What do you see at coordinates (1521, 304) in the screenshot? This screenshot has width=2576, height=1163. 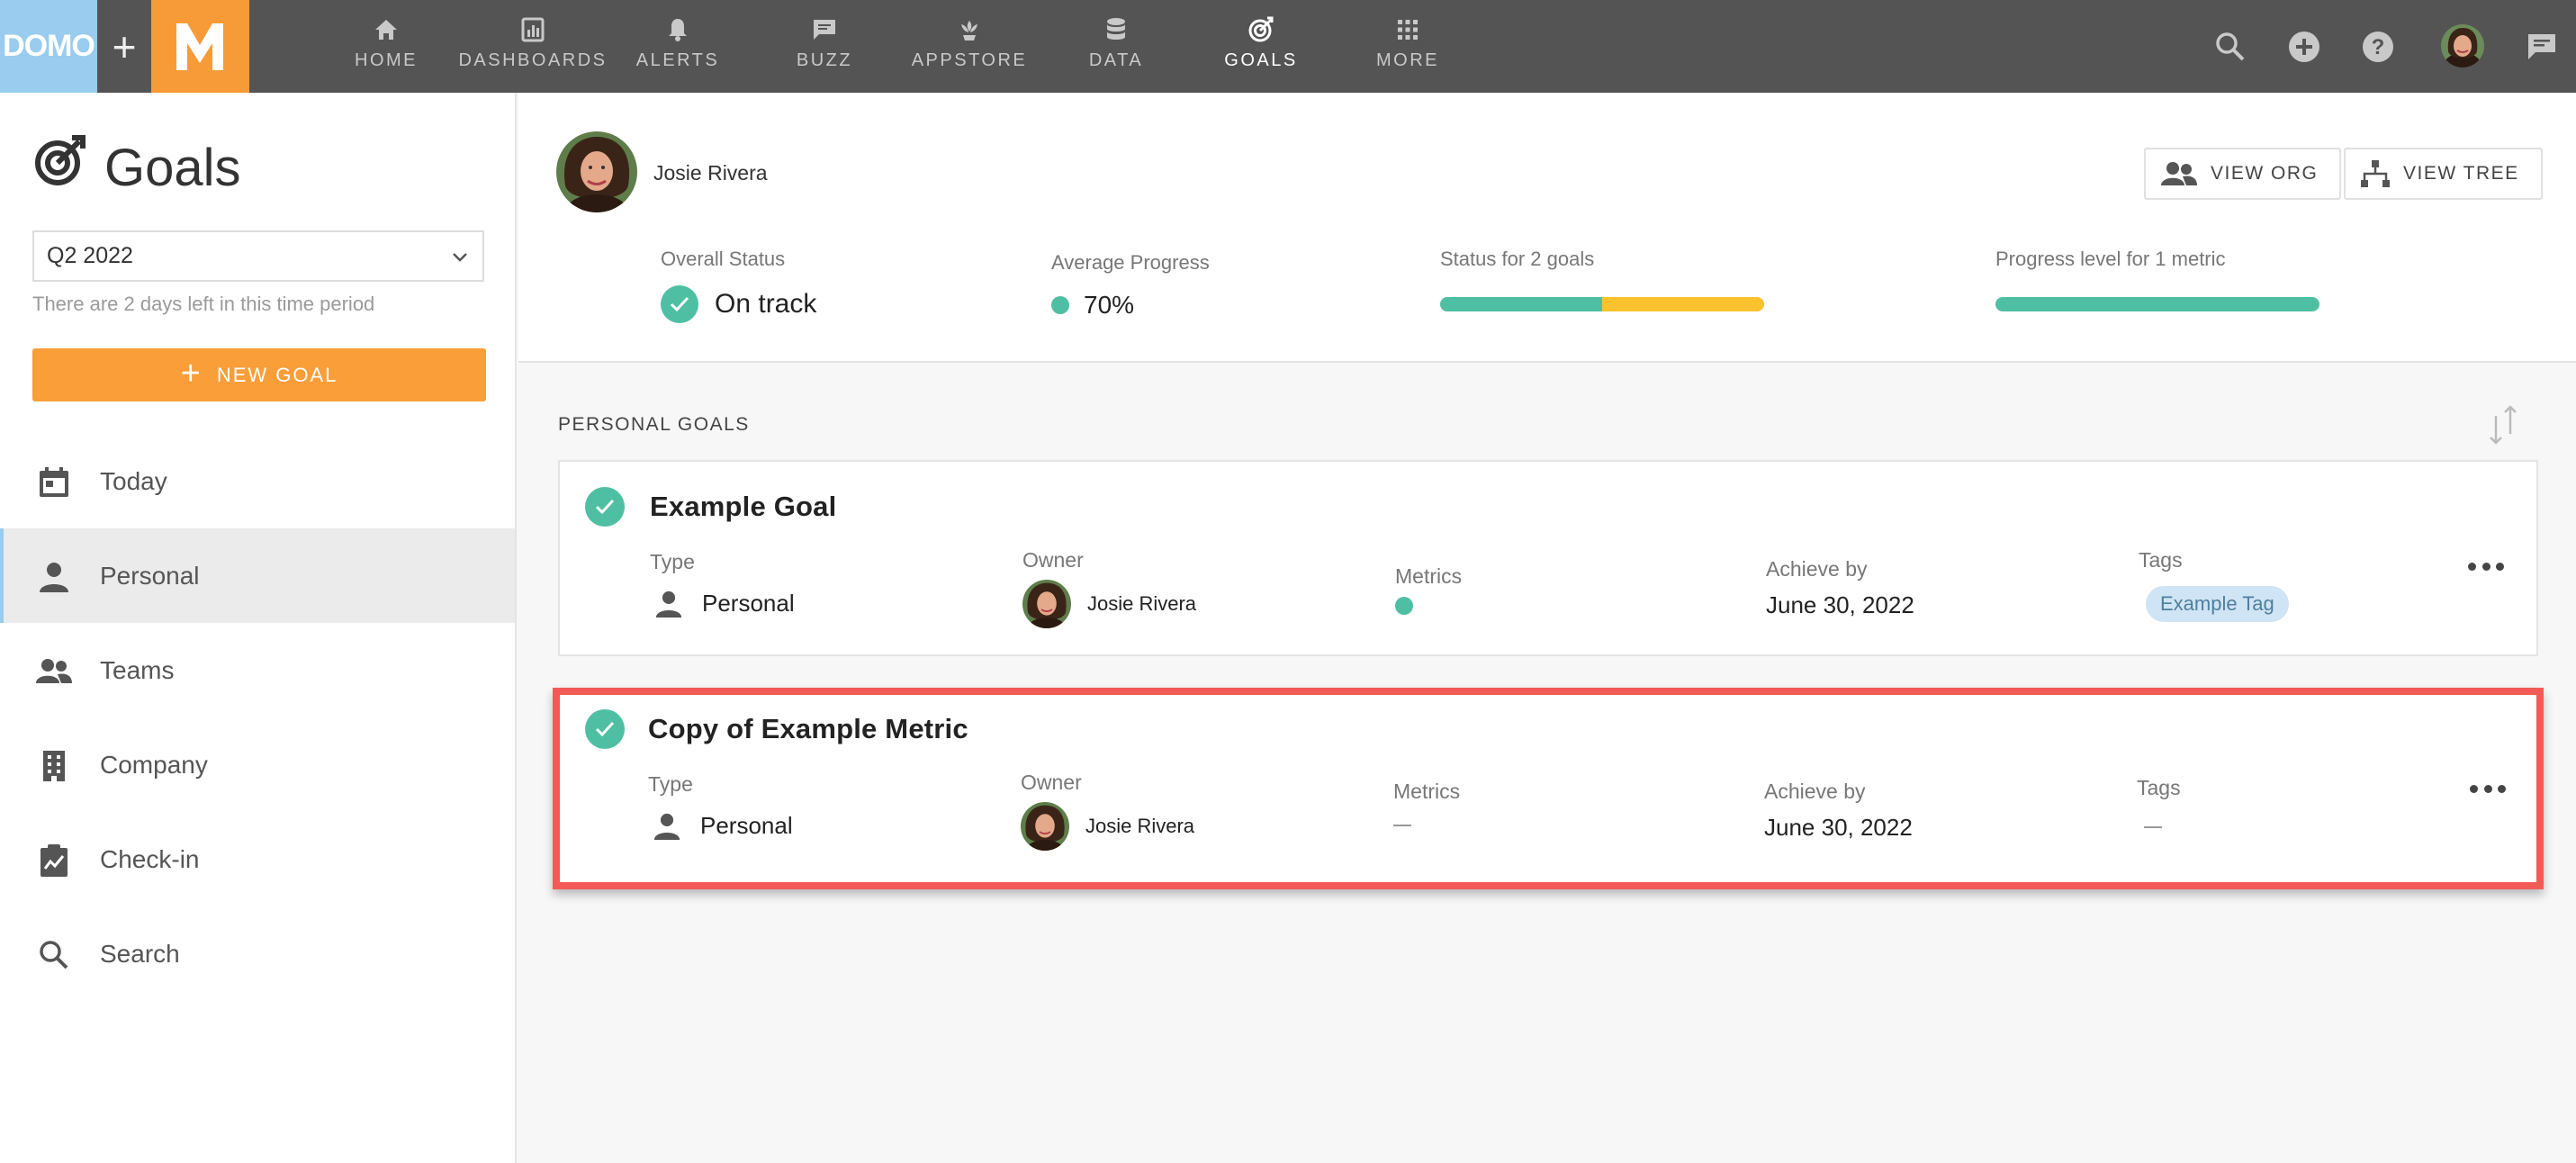 I see `on-track-segment` at bounding box center [1521, 304].